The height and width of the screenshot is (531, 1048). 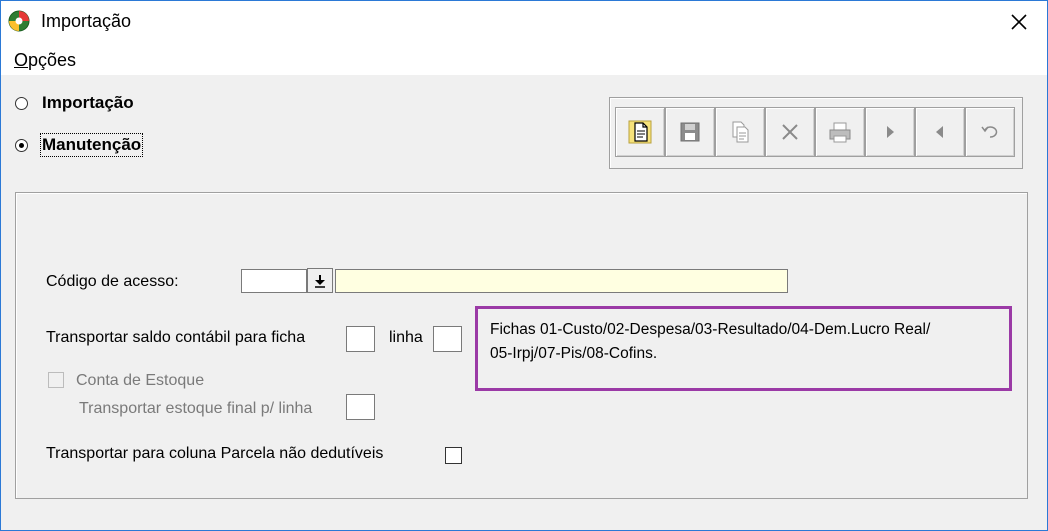 What do you see at coordinates (274, 281) in the screenshot?
I see `access-code-input` at bounding box center [274, 281].